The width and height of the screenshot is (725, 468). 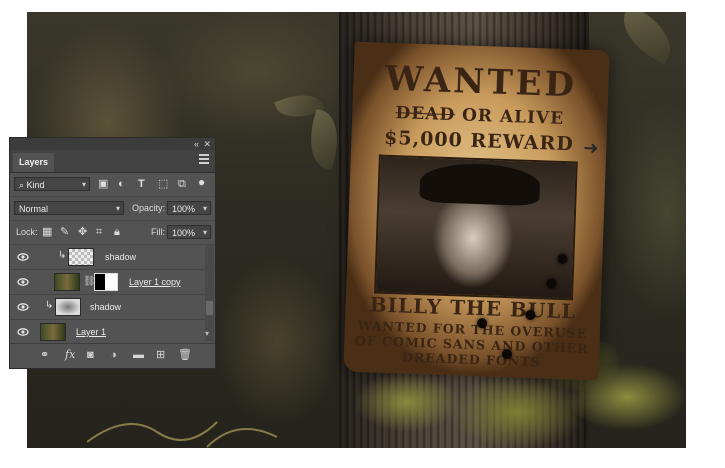 What do you see at coordinates (91, 332) in the screenshot?
I see `layer-name: Layer 1` at bounding box center [91, 332].